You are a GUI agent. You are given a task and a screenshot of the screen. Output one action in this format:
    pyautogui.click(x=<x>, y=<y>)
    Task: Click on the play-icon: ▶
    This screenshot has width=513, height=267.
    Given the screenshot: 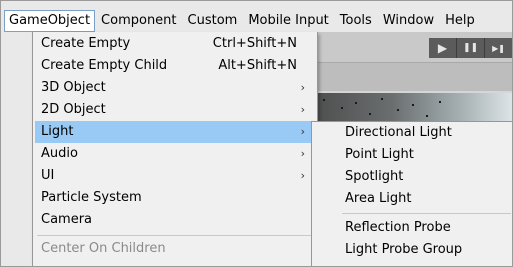 What is the action you would take?
    pyautogui.click(x=443, y=48)
    